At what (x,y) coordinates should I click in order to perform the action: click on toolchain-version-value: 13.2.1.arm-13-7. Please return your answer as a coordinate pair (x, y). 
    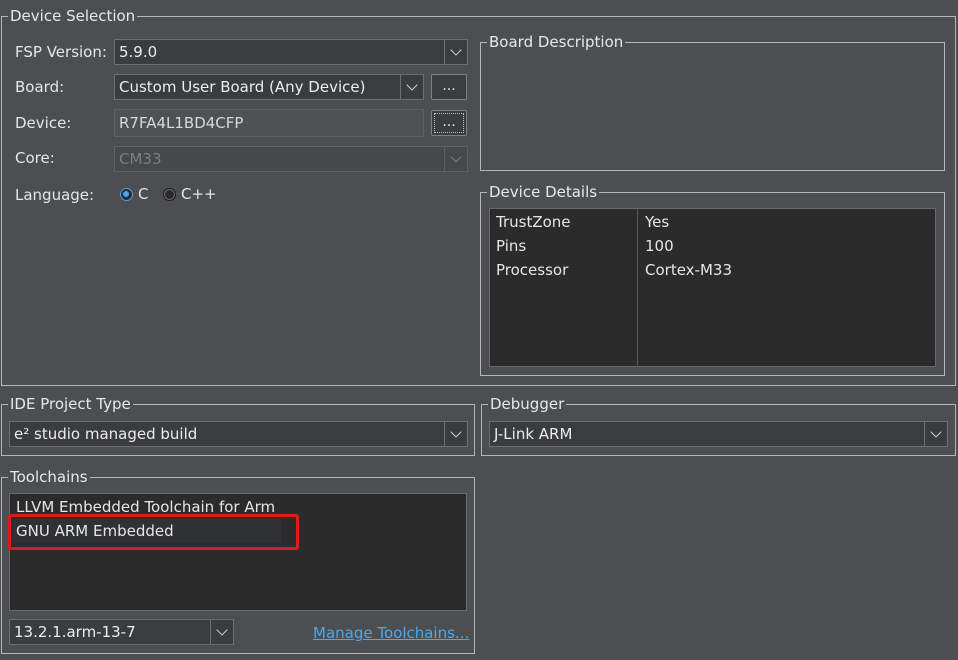
    Looking at the image, I should click on (75, 632).